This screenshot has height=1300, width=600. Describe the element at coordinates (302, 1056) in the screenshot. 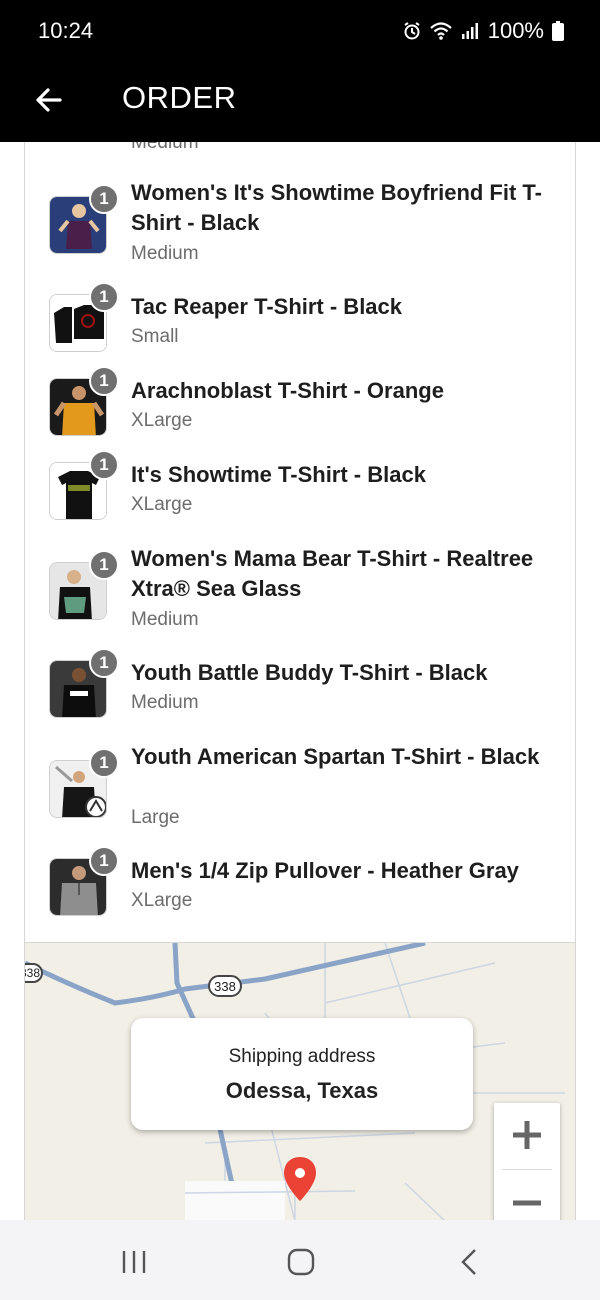

I see `shipping-address-label: Shipping address` at that location.